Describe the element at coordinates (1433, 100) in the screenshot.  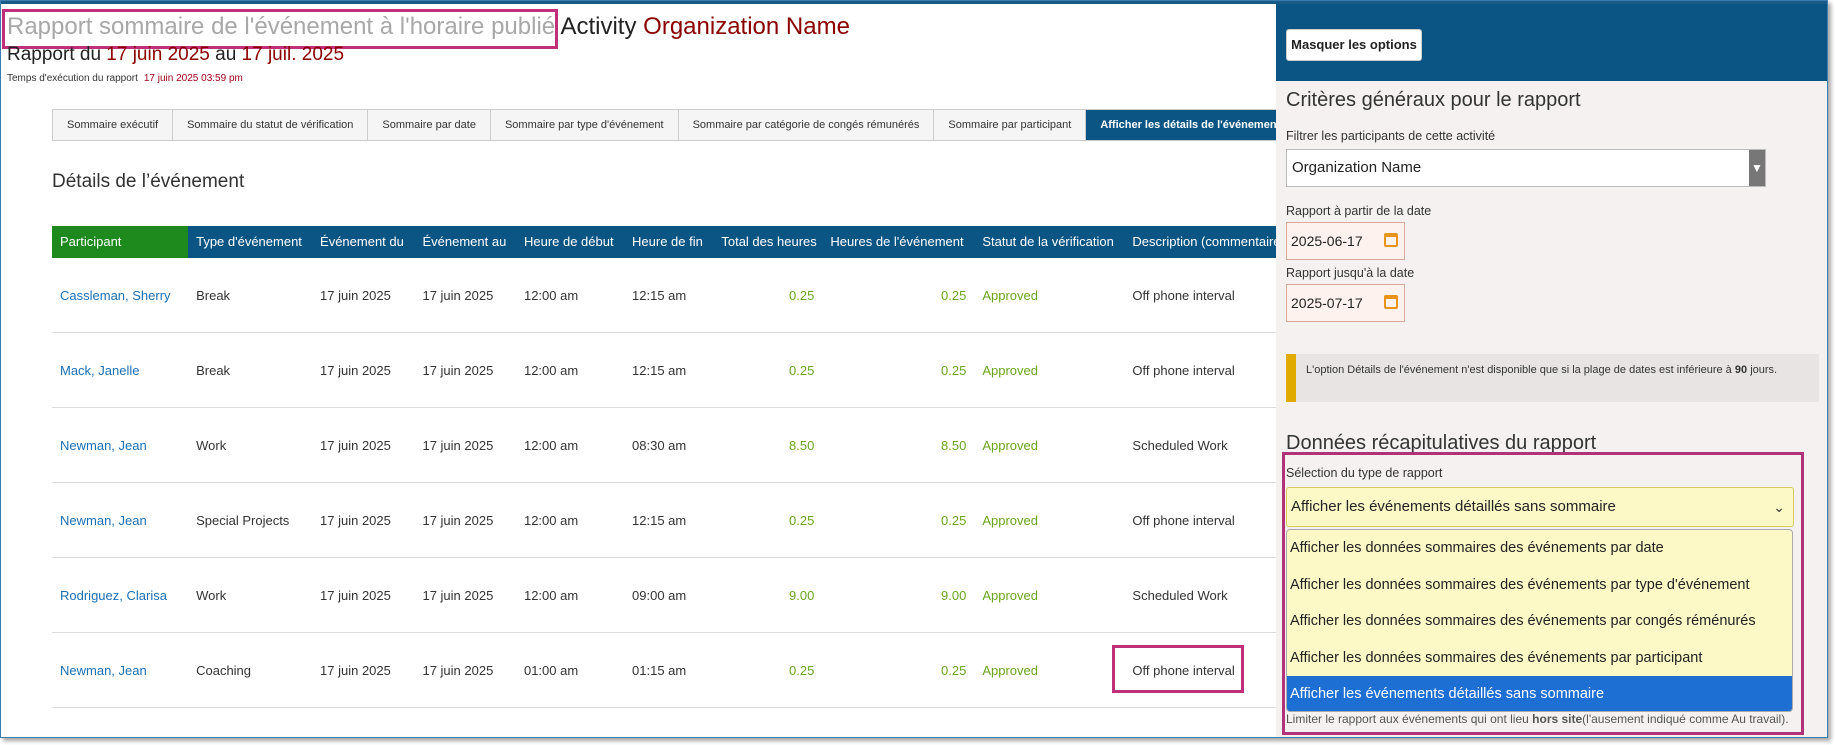
I see `general-criteria-title: Critères généraux pour le rapport` at that location.